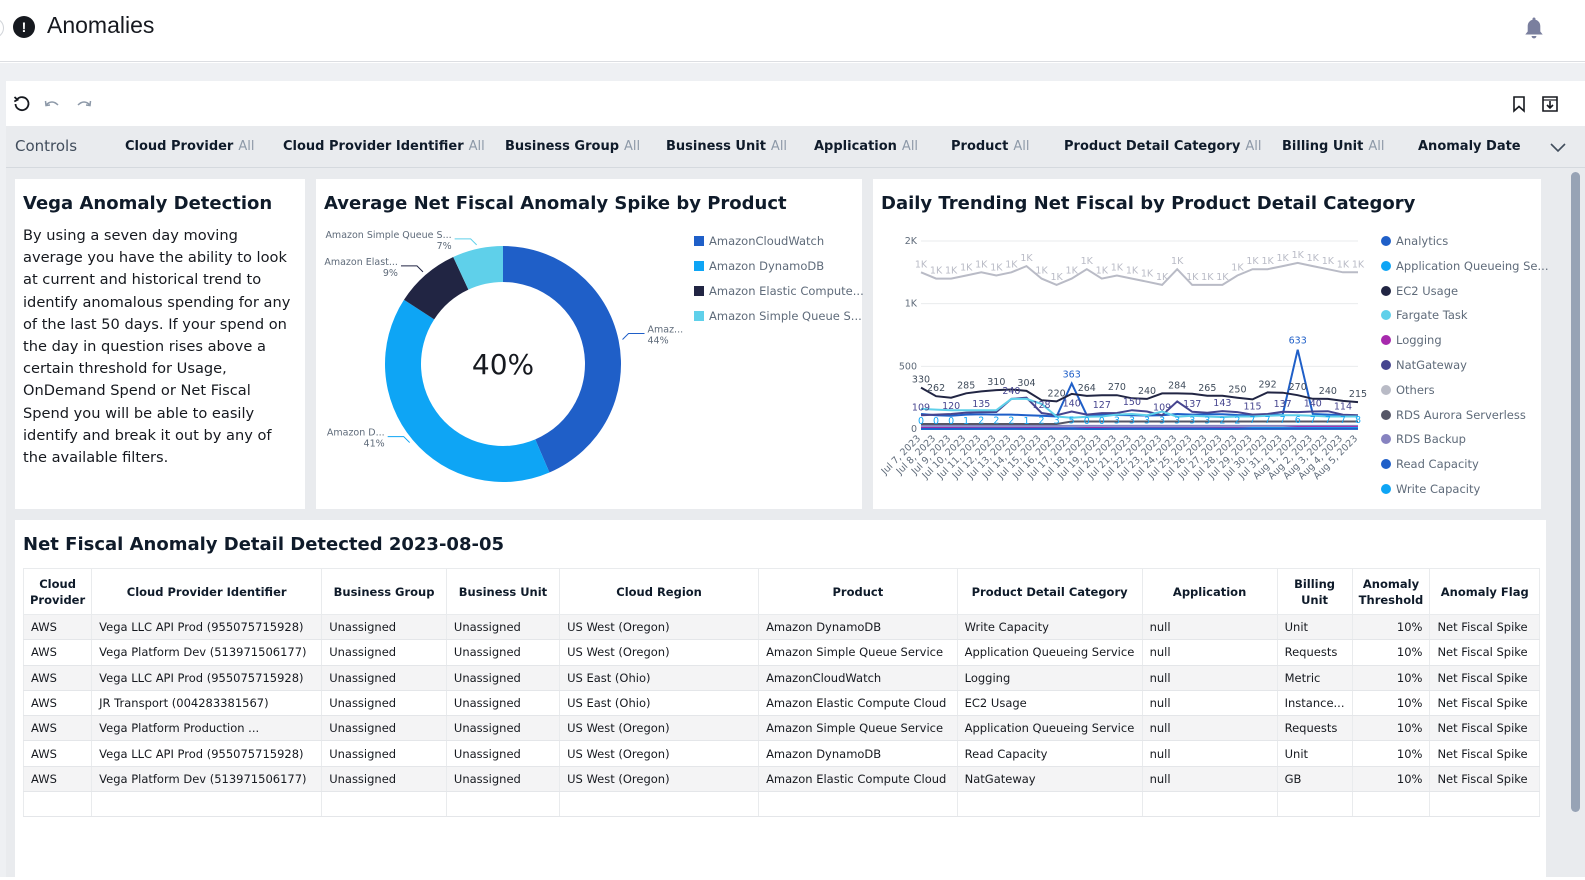 The width and height of the screenshot is (1585, 880). What do you see at coordinates (759, 241) in the screenshot?
I see `legend-item: AmazonCloudWatch` at bounding box center [759, 241].